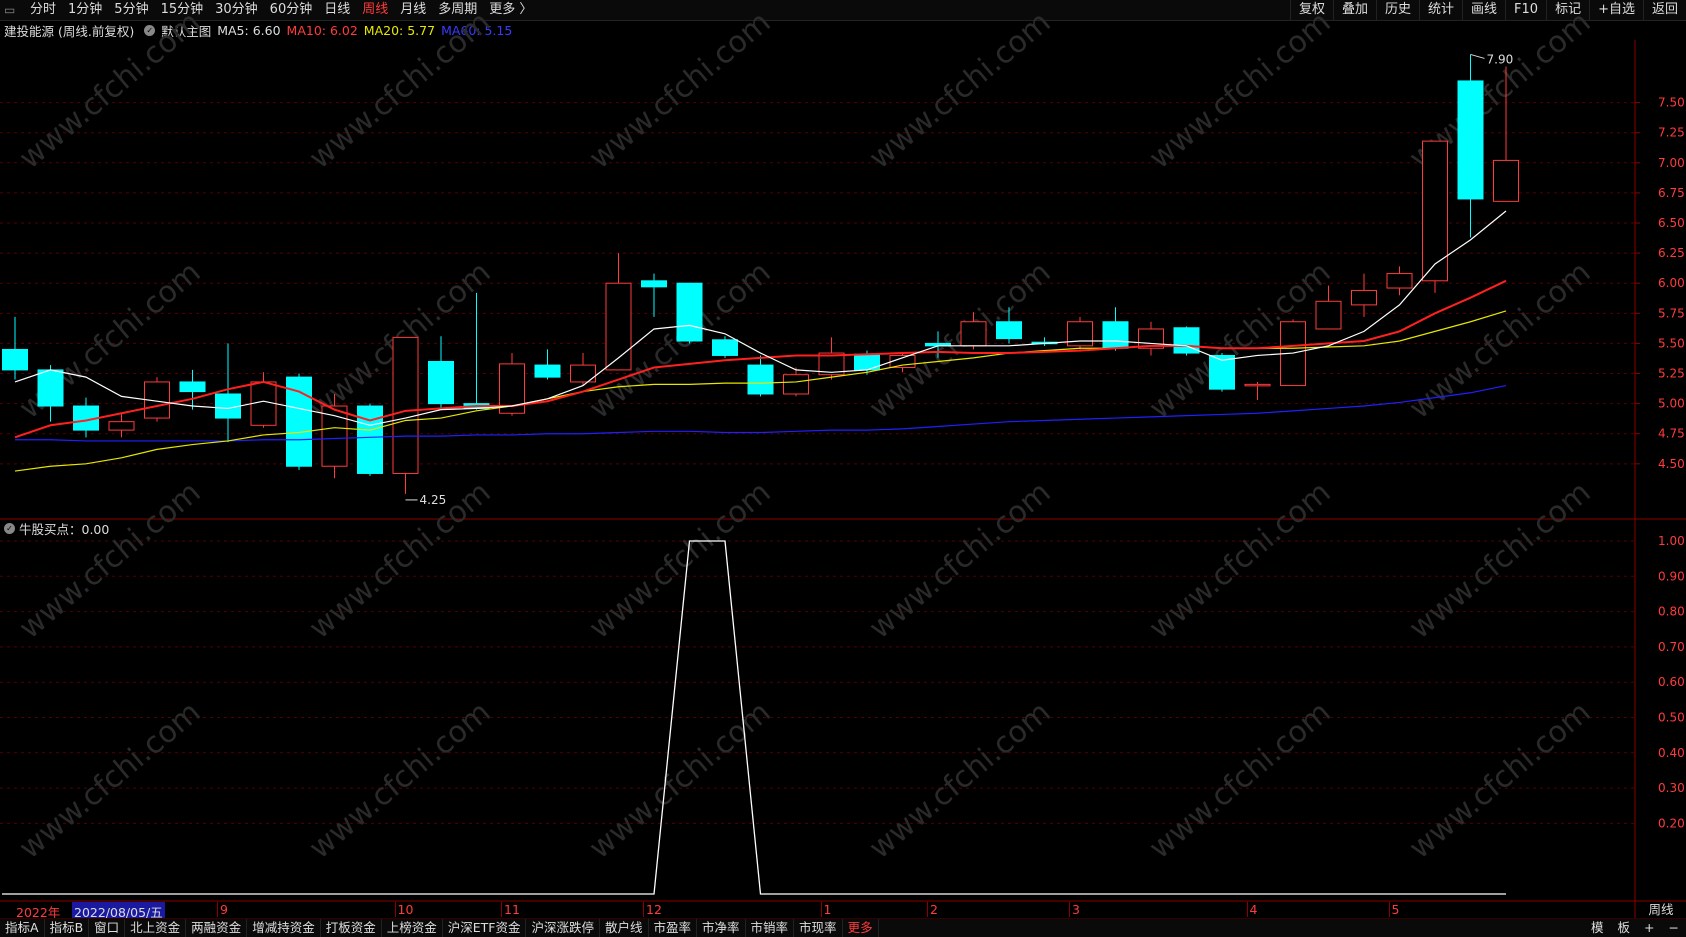 The width and height of the screenshot is (1686, 937). What do you see at coordinates (1671, 682) in the screenshot?
I see `indicator-label: 0.60` at bounding box center [1671, 682].